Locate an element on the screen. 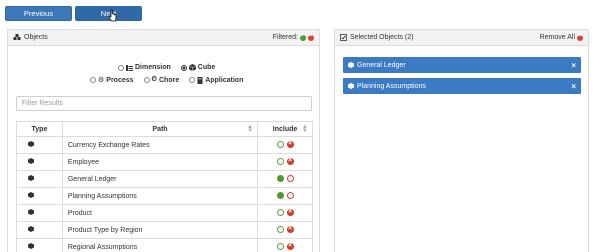  gears-icon: ⚙ is located at coordinates (101, 80).